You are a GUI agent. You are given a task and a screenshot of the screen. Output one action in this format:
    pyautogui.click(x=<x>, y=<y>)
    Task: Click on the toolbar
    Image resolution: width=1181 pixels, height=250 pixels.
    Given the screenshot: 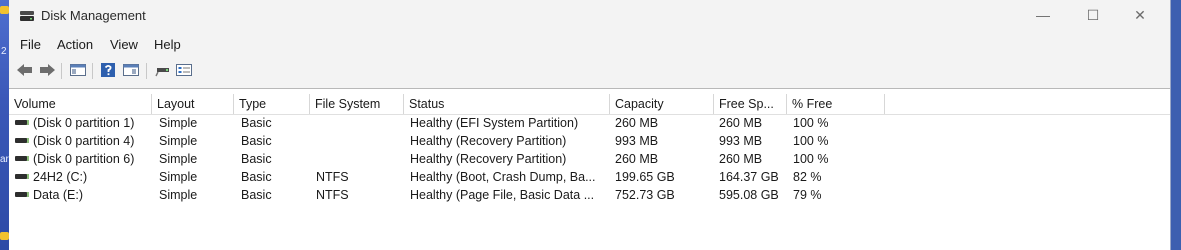 What is the action you would take?
    pyautogui.click(x=589, y=71)
    